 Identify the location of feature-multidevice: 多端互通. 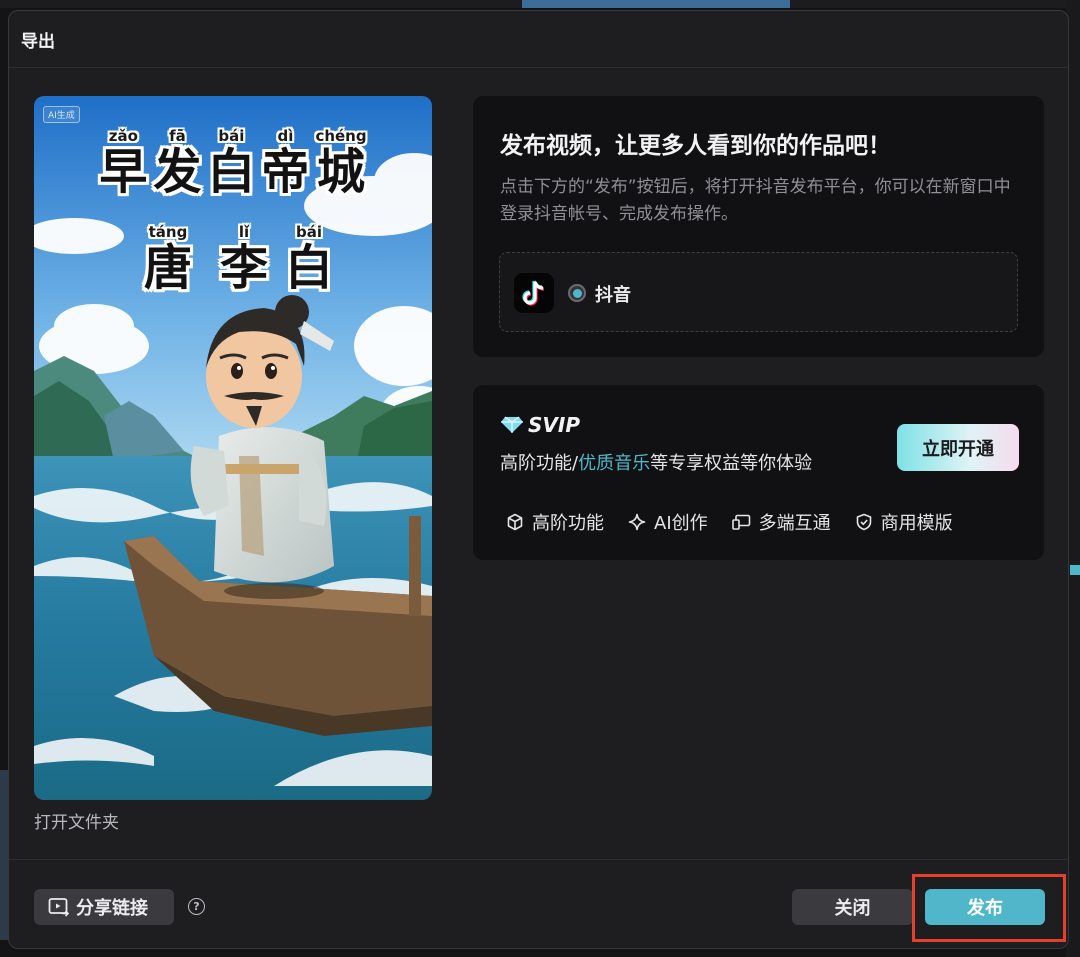
(781, 522).